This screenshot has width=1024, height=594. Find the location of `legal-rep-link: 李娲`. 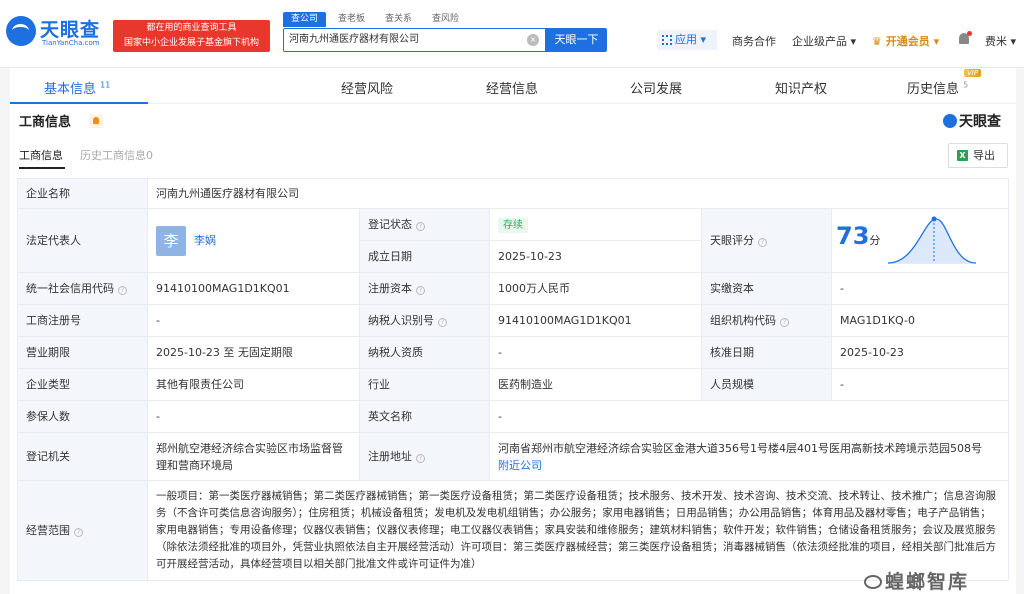

legal-rep-link: 李娲 is located at coordinates (205, 240).